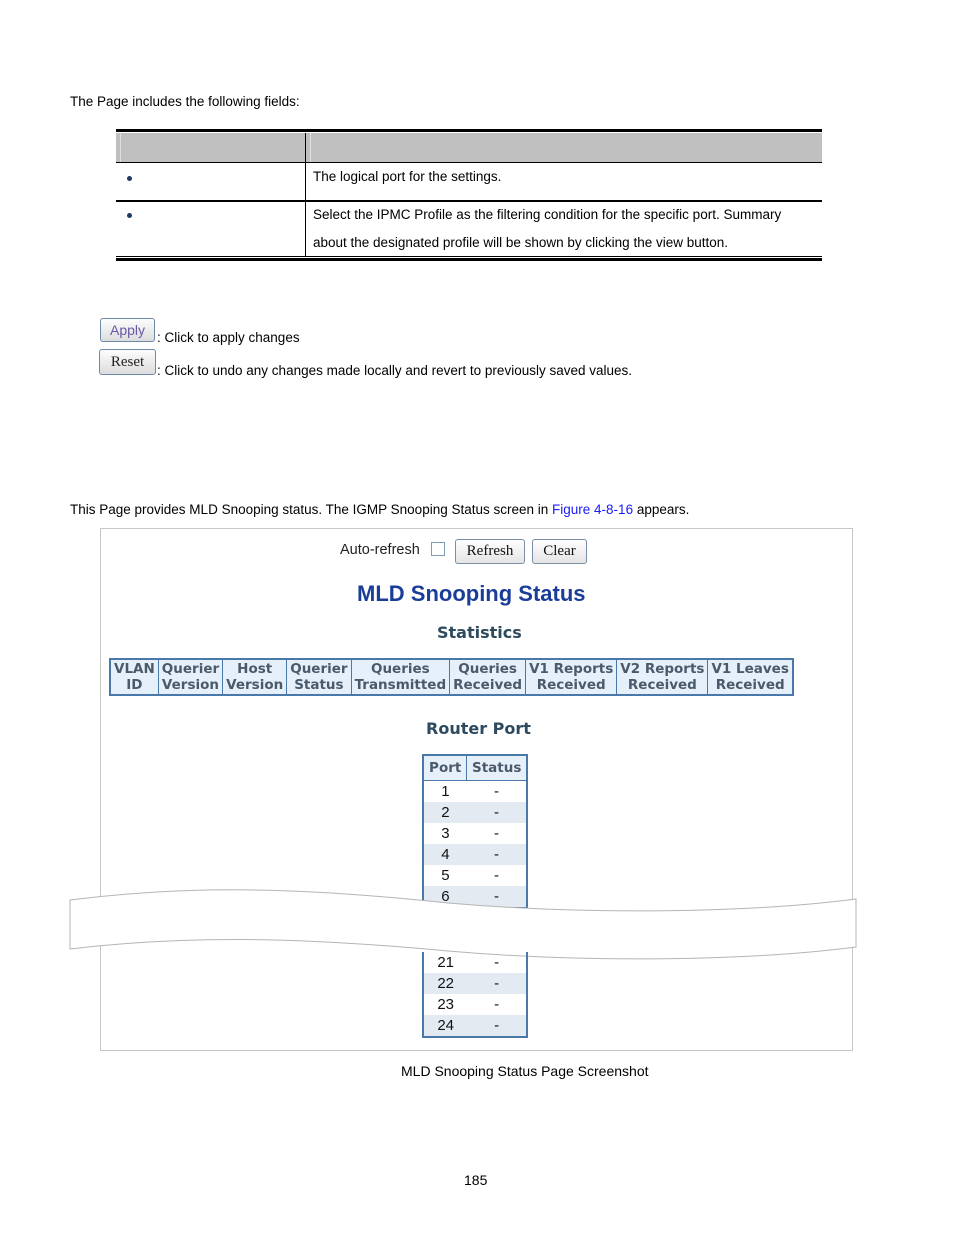 Image resolution: width=954 pixels, height=1235 pixels. What do you see at coordinates (134, 685) in the screenshot?
I see `column-header-line: ID` at bounding box center [134, 685].